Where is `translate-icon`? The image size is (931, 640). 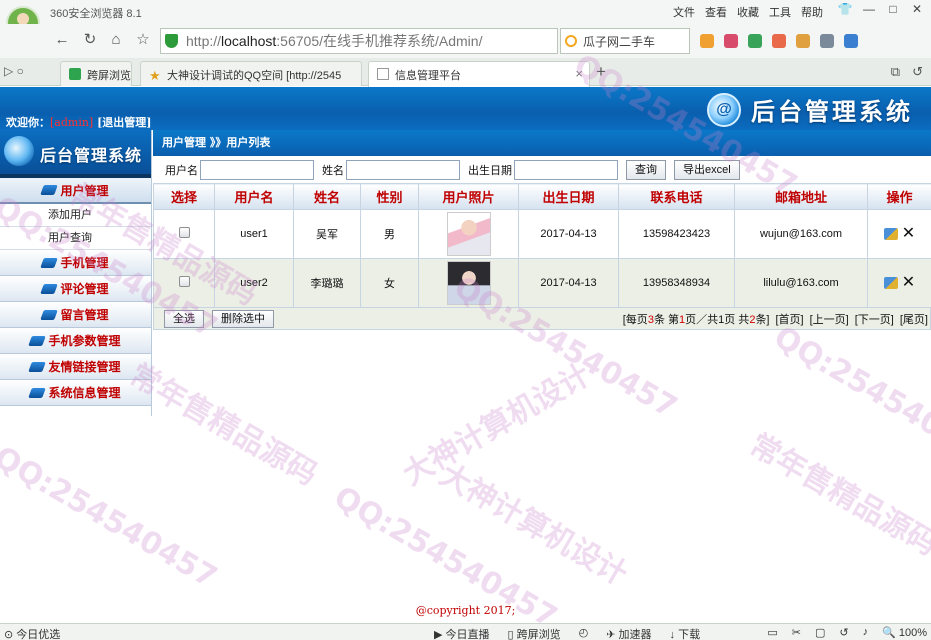 translate-icon is located at coordinates (803, 41).